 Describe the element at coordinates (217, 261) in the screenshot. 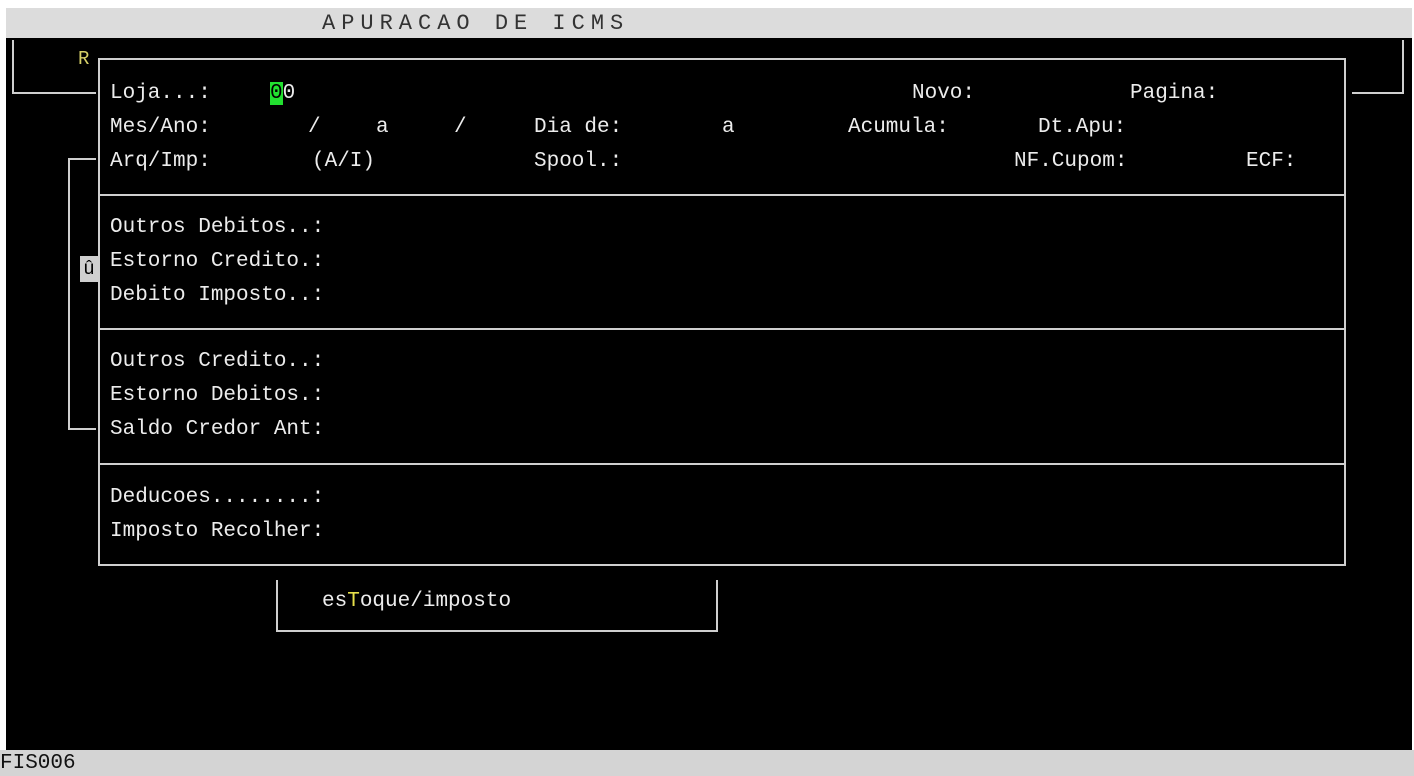

I see `estorno-credito-label: Estorno Credito.:` at that location.